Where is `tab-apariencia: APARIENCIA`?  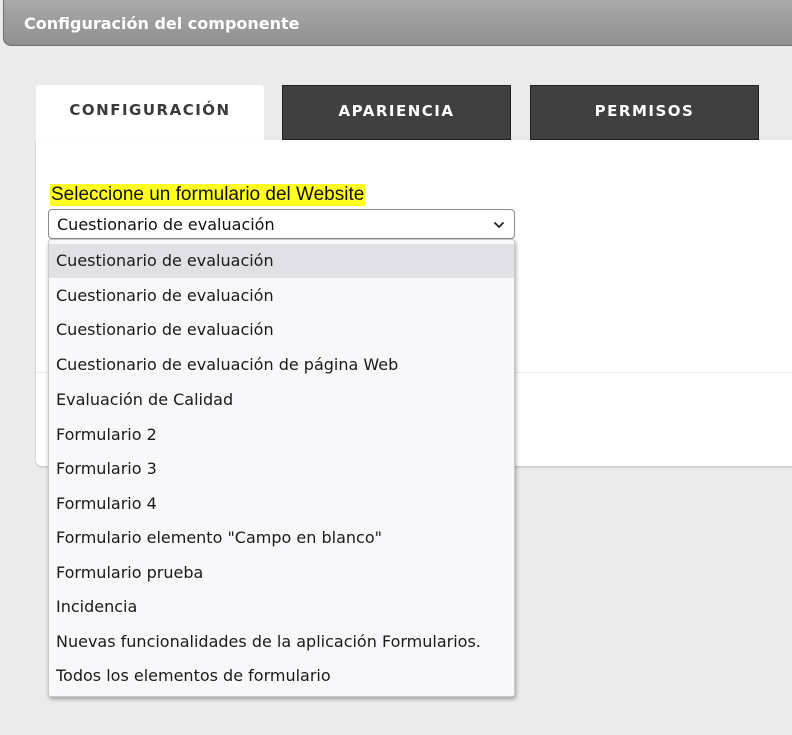 tab-apariencia: APARIENCIA is located at coordinates (396, 112).